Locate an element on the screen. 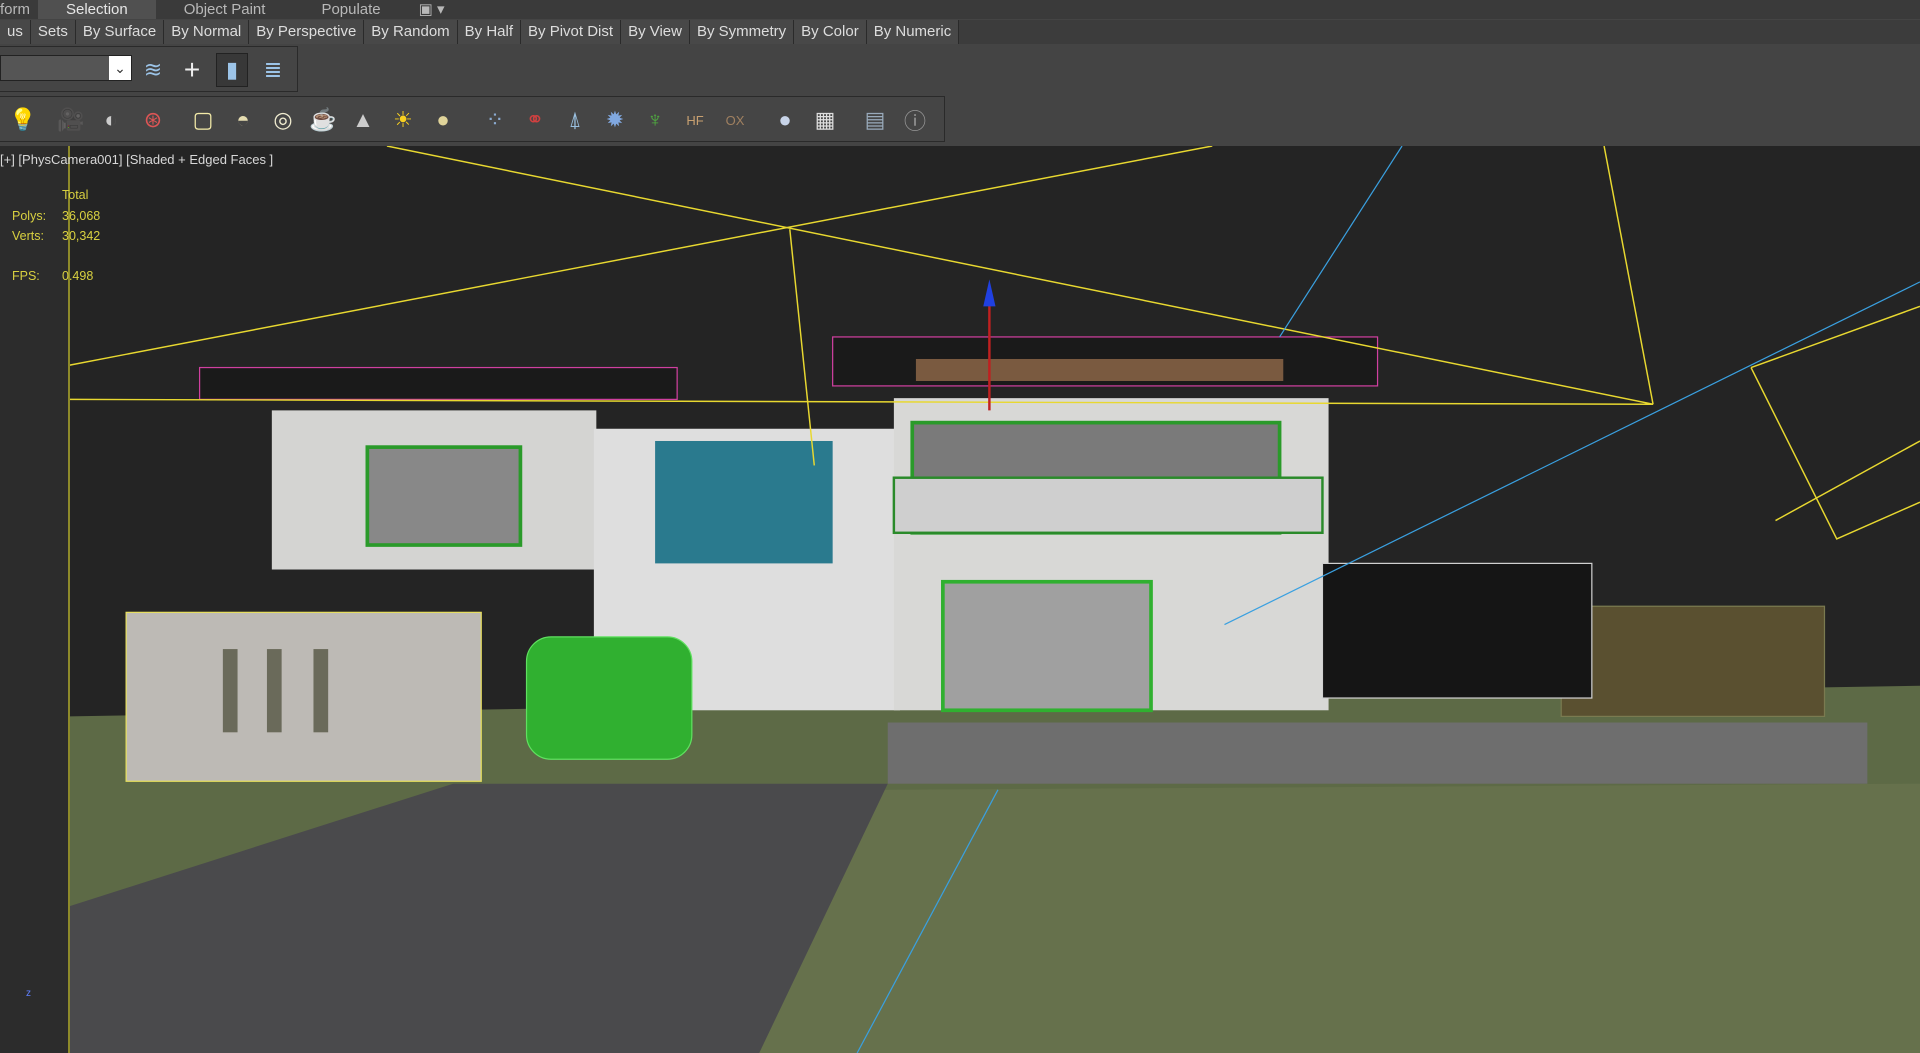 The image size is (1920, 1053). car-wireframe is located at coordinates (609, 698).